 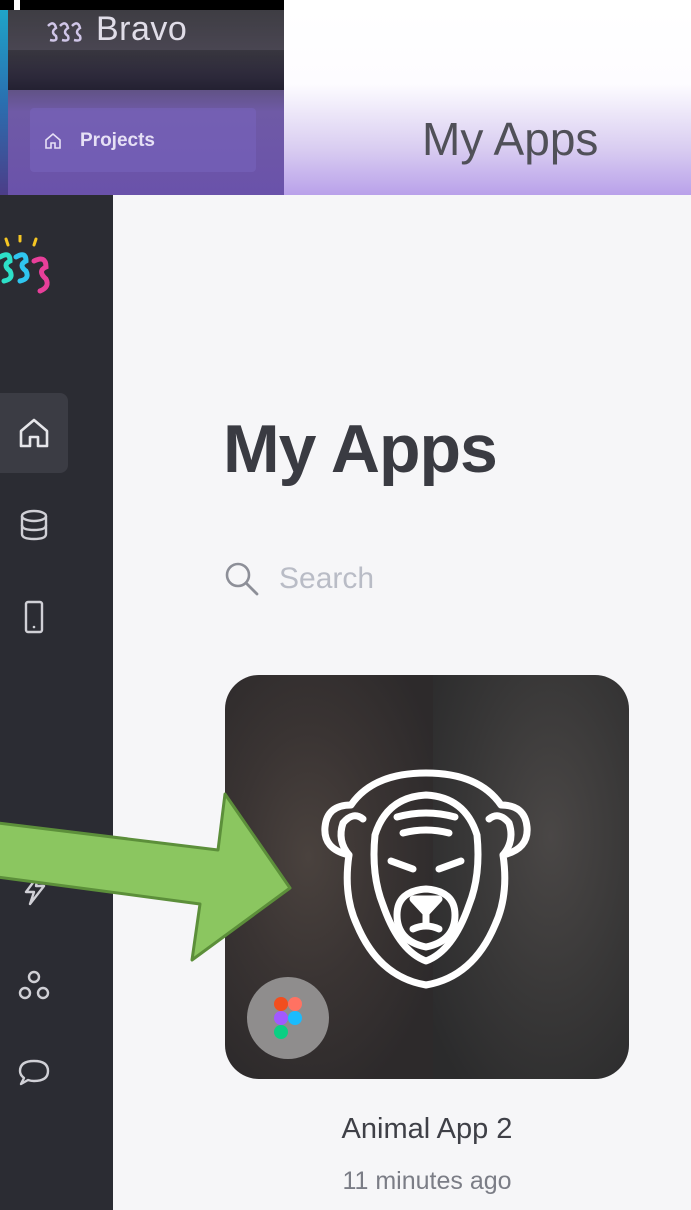 What do you see at coordinates (142, 29) in the screenshot?
I see `brand-name: Bravo` at bounding box center [142, 29].